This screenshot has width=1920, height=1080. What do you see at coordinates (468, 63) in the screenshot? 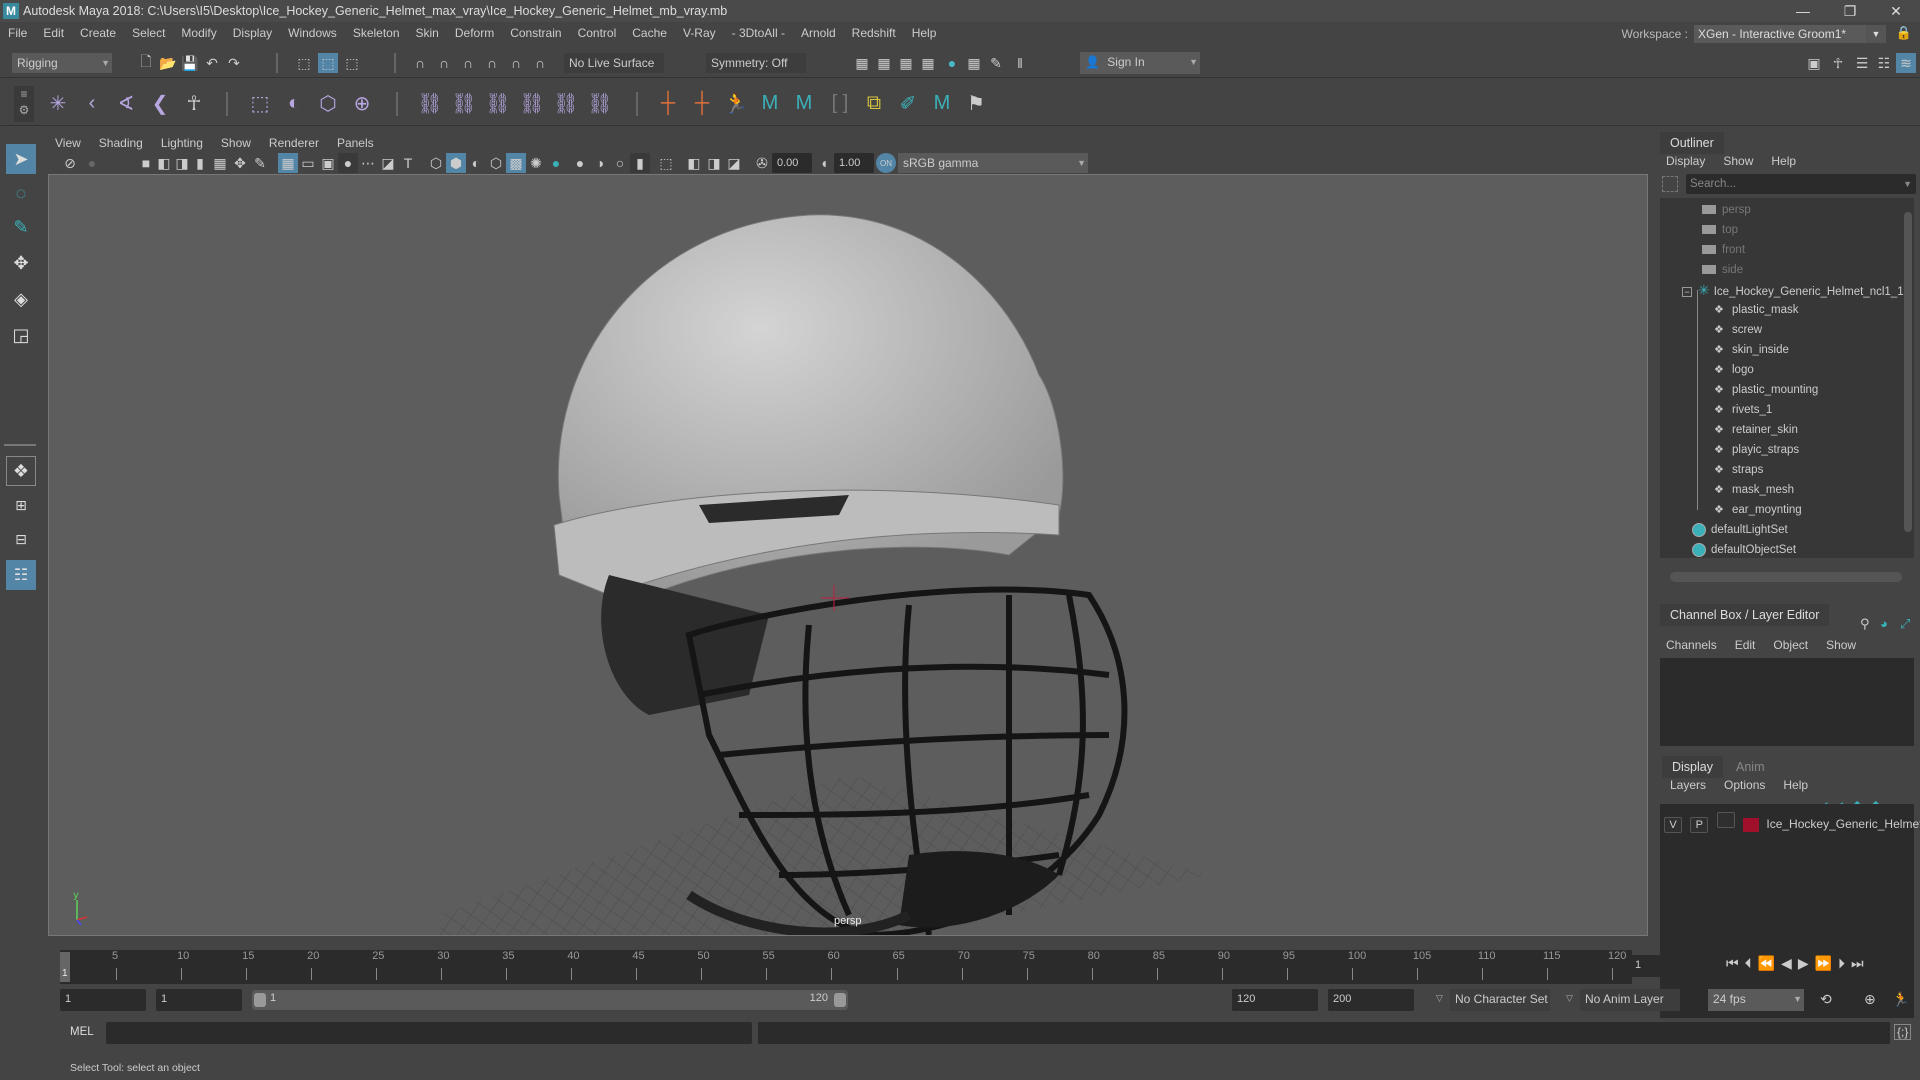
I see `snap-point-icon: ∩` at bounding box center [468, 63].